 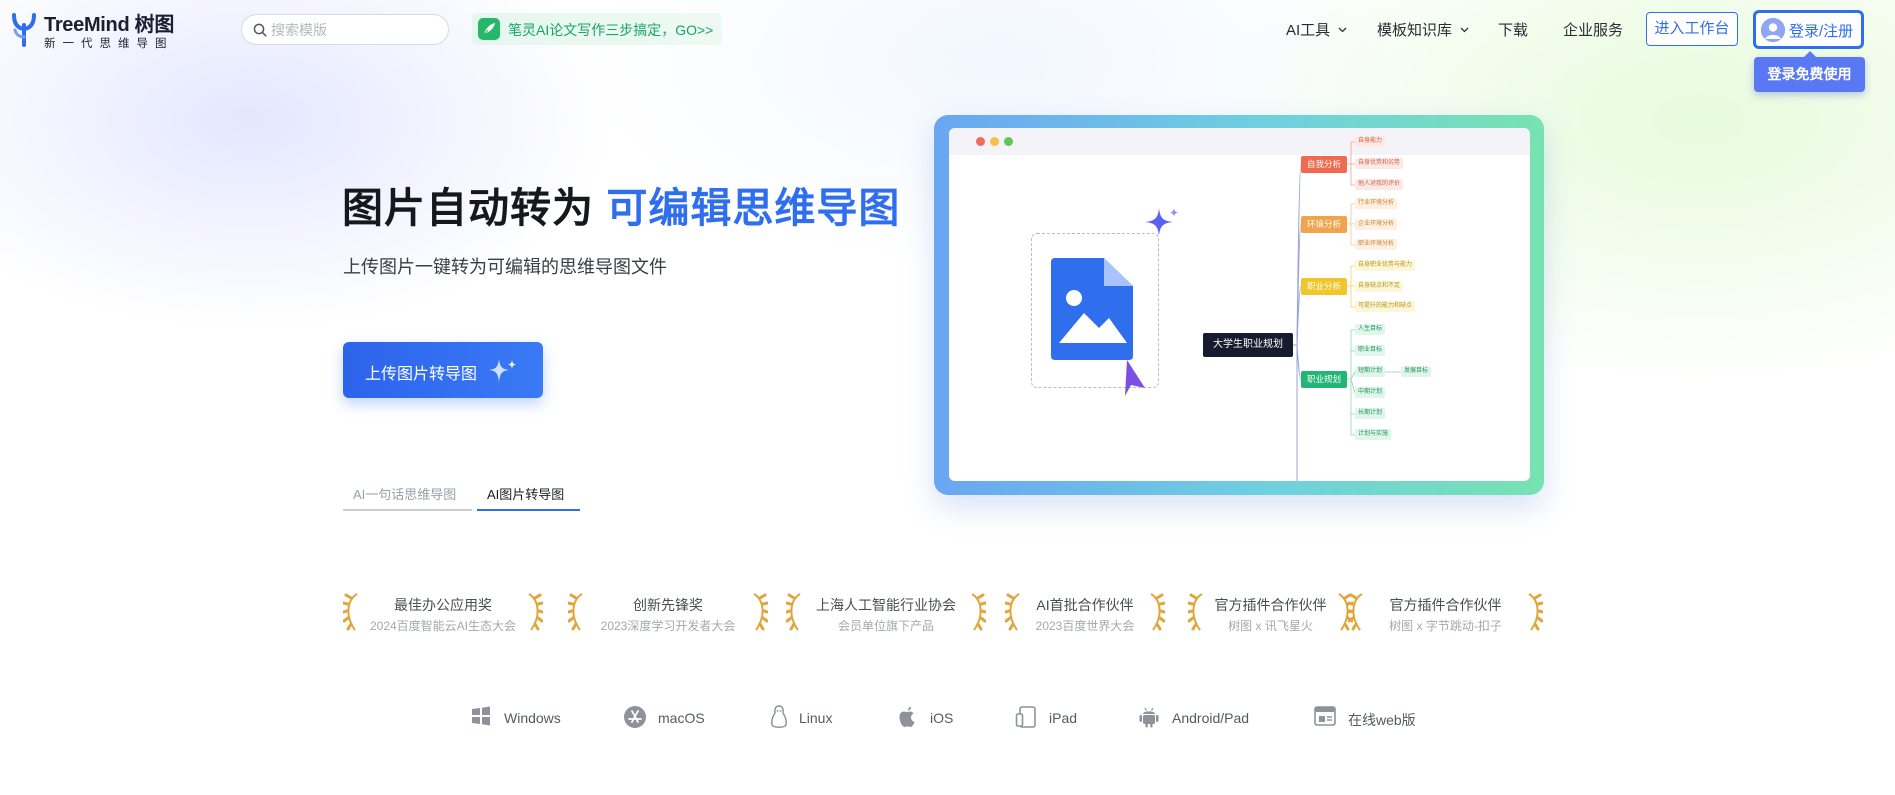 I want to click on nav-templates-label: 模板知识库, so click(x=1415, y=30).